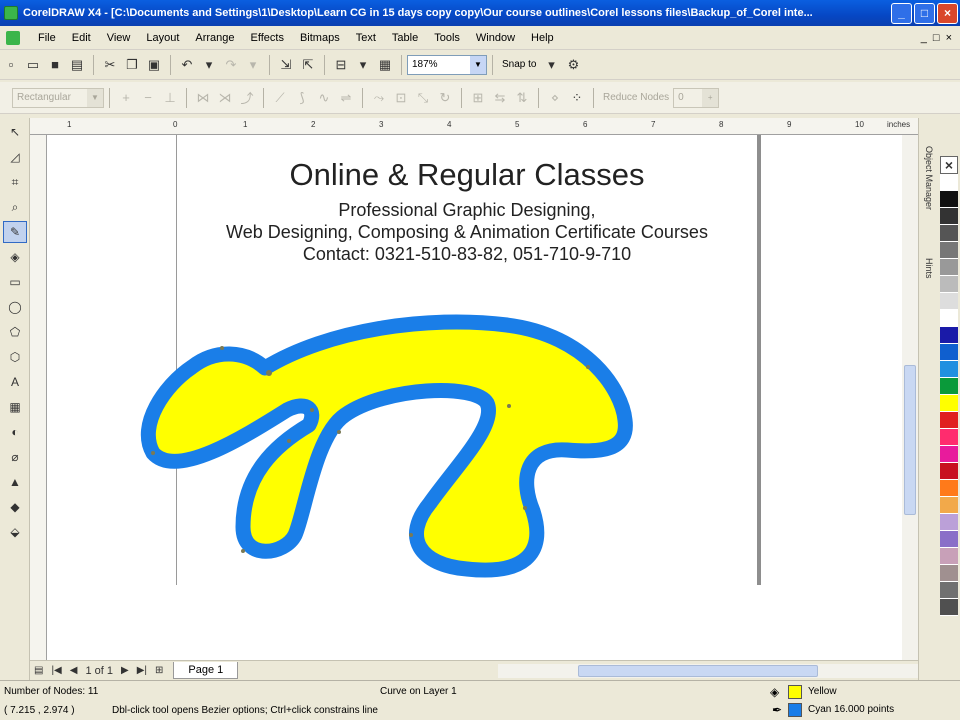 The width and height of the screenshot is (960, 720). Describe the element at coordinates (710, 97) in the screenshot. I see `stepper-icon: +` at that location.